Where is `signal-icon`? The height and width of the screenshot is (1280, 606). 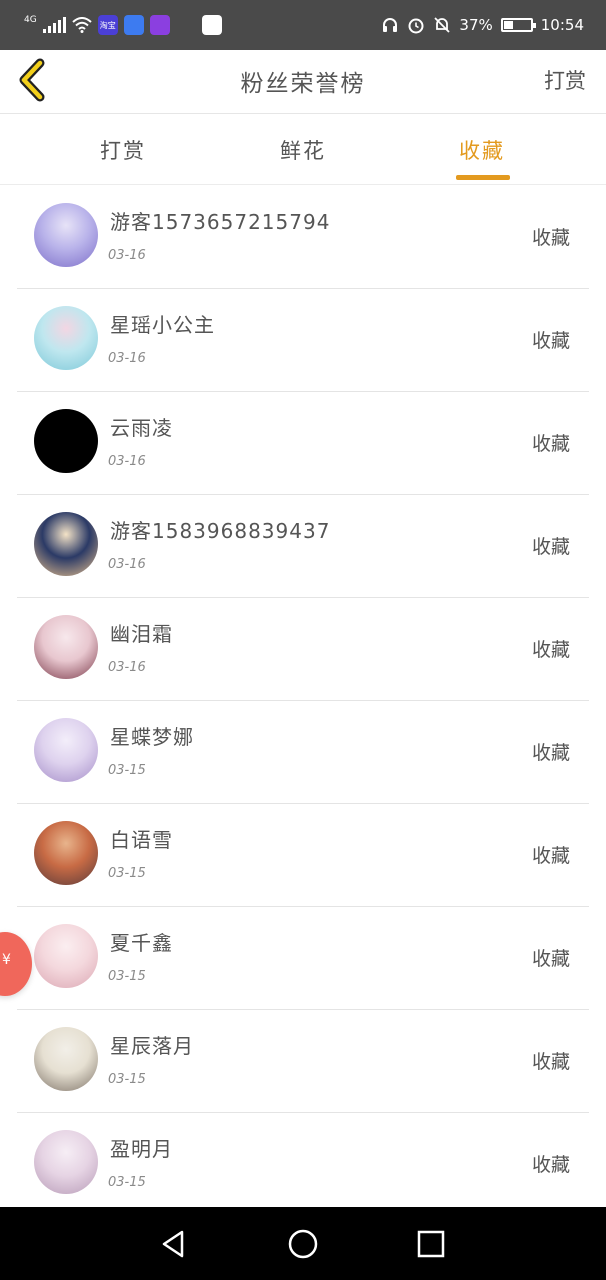 signal-icon is located at coordinates (54, 25).